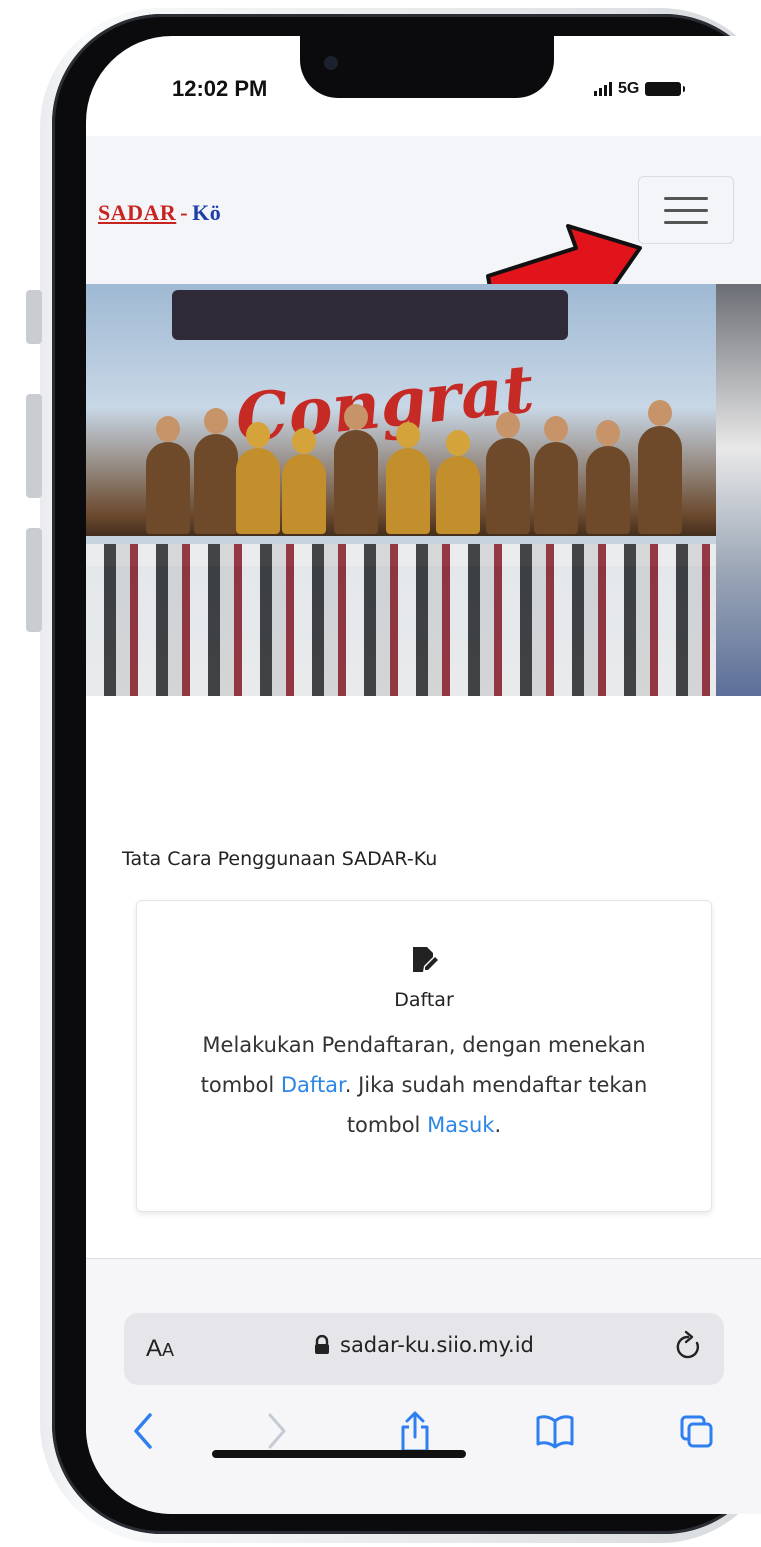 The image size is (761, 1547). What do you see at coordinates (629, 88) in the screenshot?
I see `network-label: 5G` at bounding box center [629, 88].